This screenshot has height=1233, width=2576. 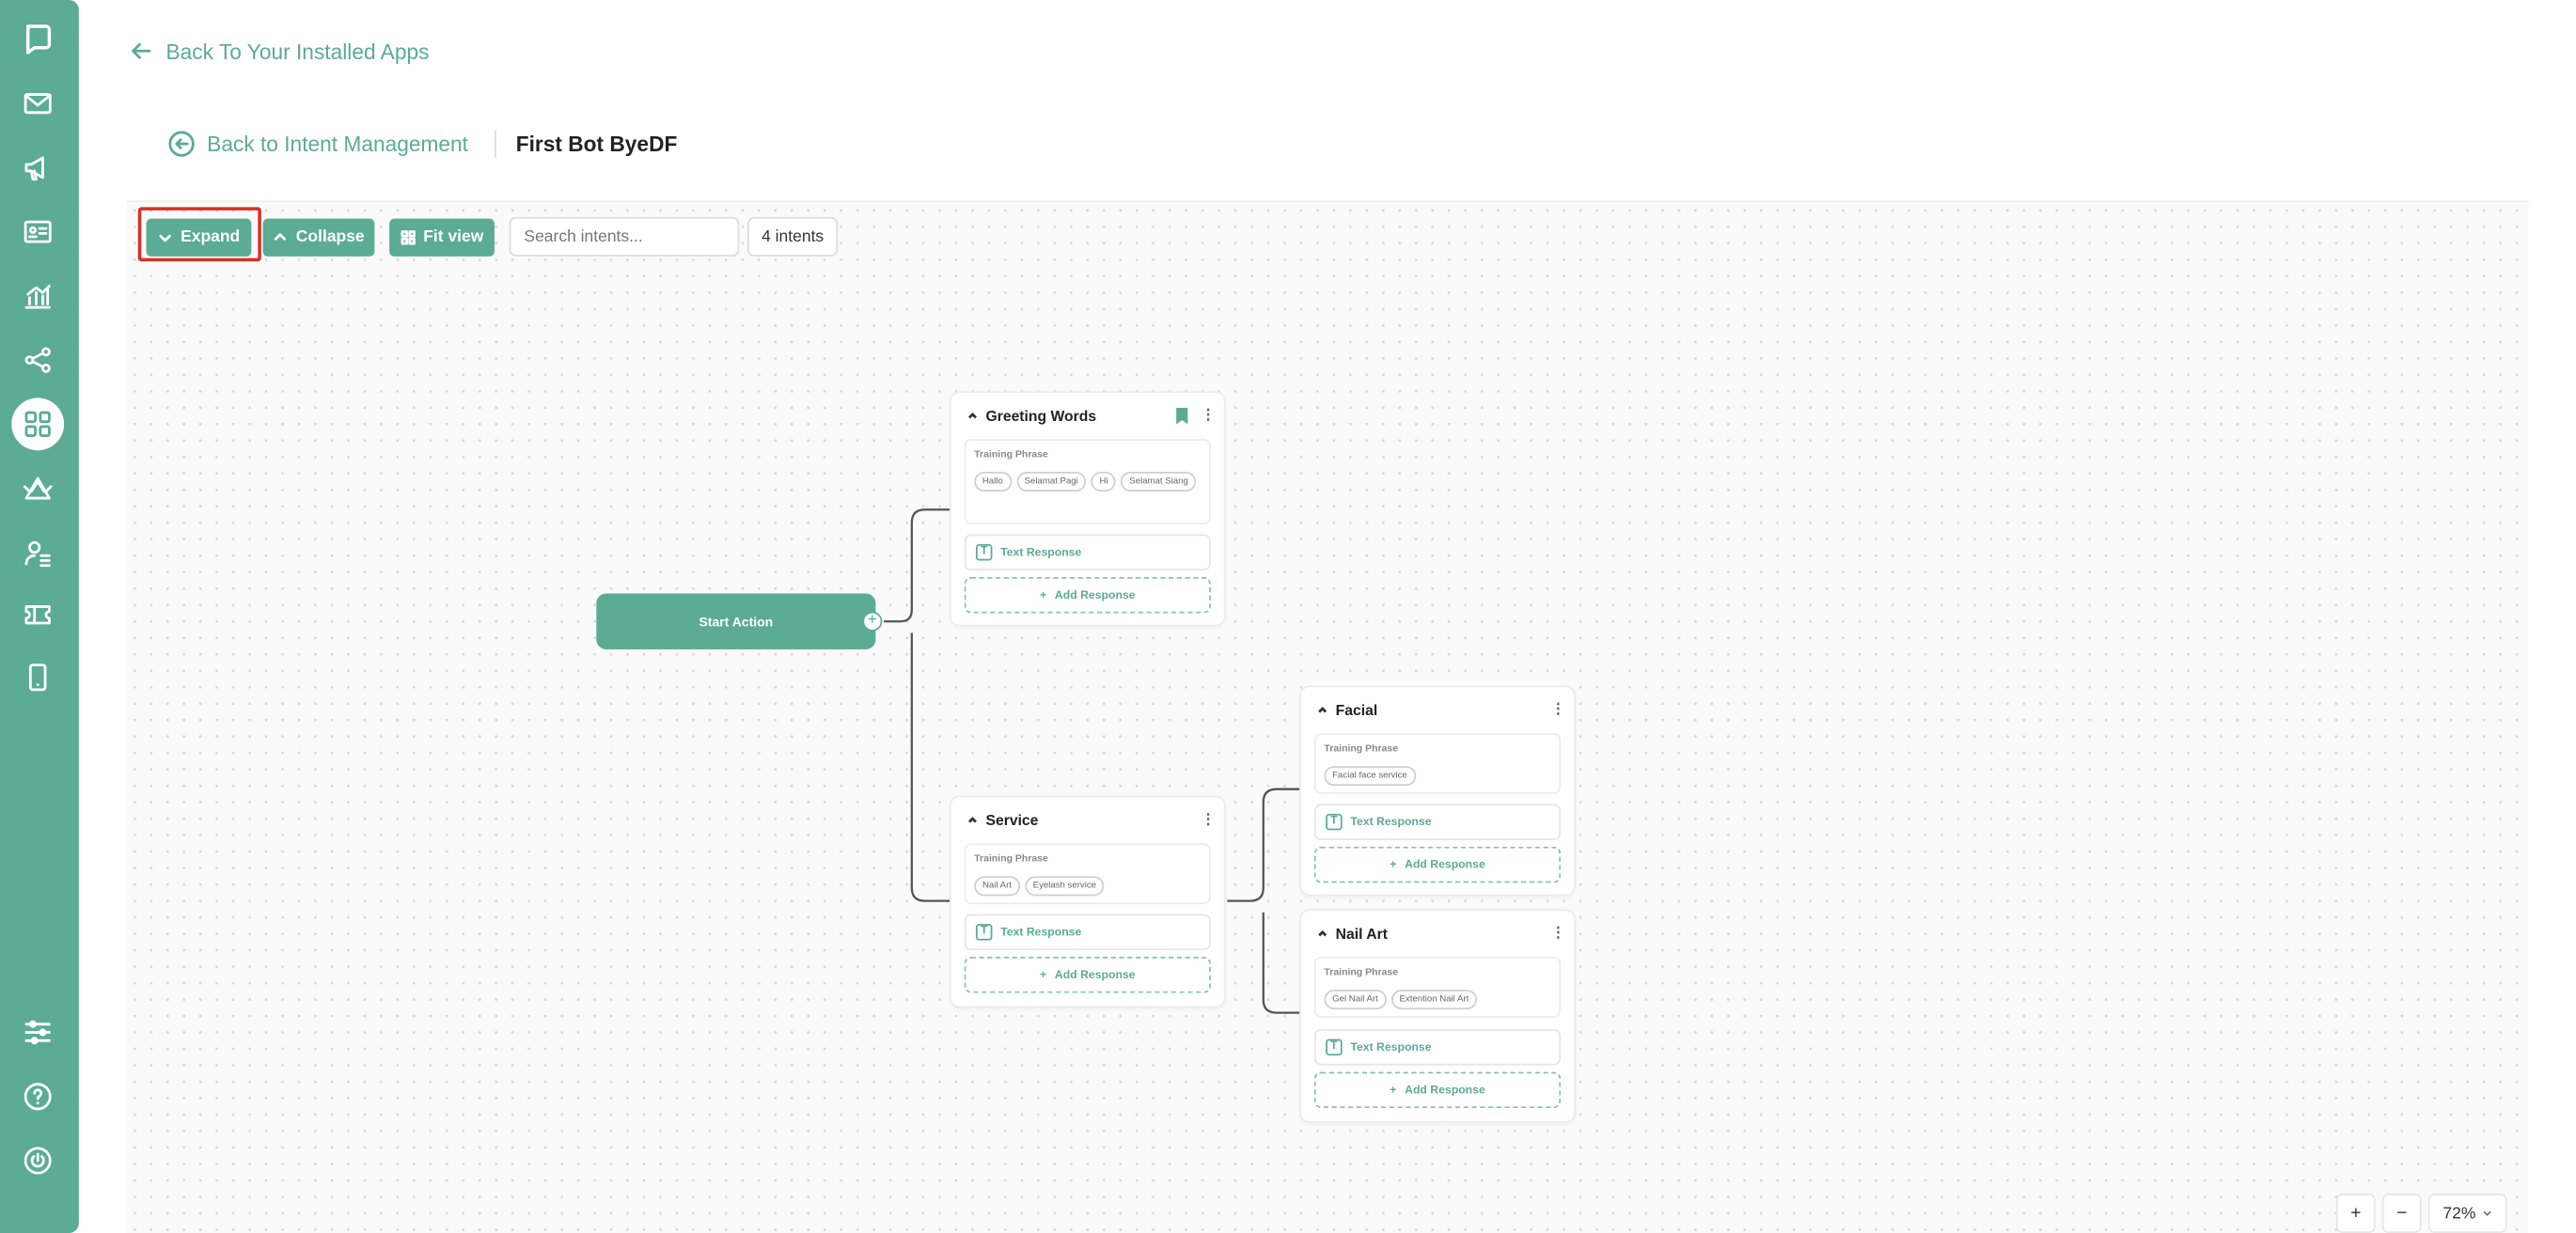 I want to click on mobile-icon, so click(x=38, y=676).